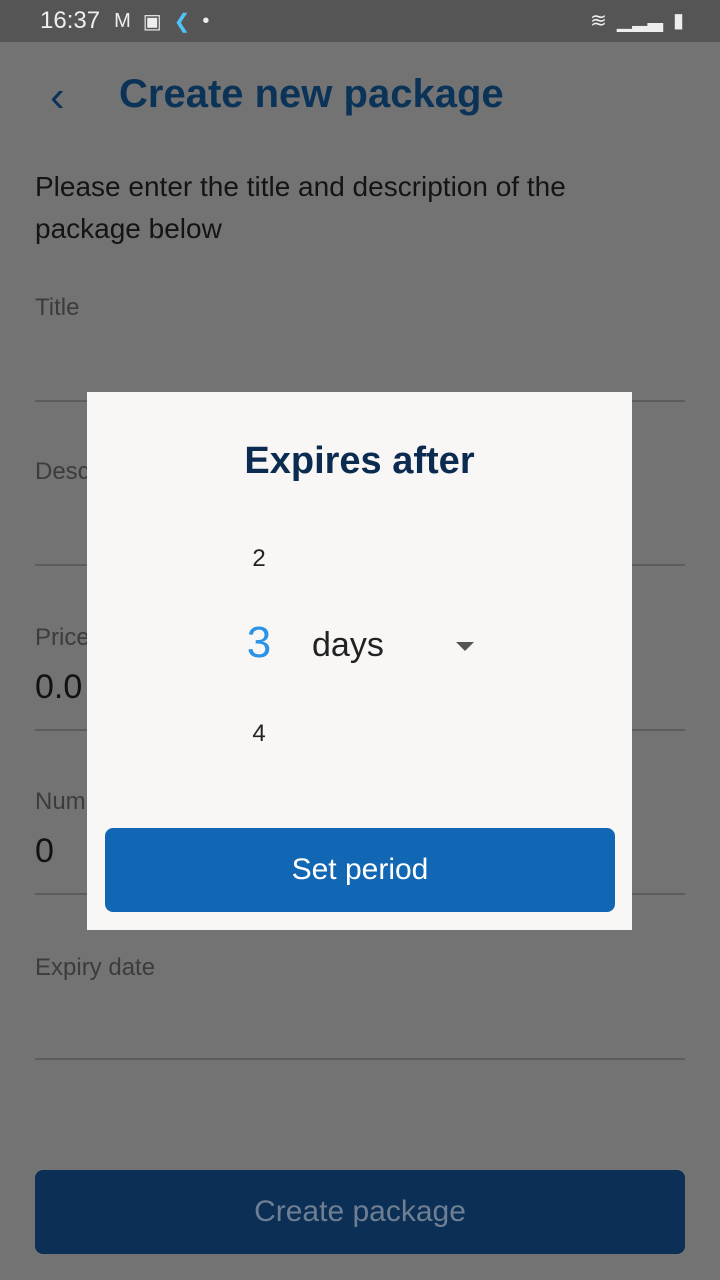 The height and width of the screenshot is (1280, 720). I want to click on flutter-icon: ❮, so click(182, 21).